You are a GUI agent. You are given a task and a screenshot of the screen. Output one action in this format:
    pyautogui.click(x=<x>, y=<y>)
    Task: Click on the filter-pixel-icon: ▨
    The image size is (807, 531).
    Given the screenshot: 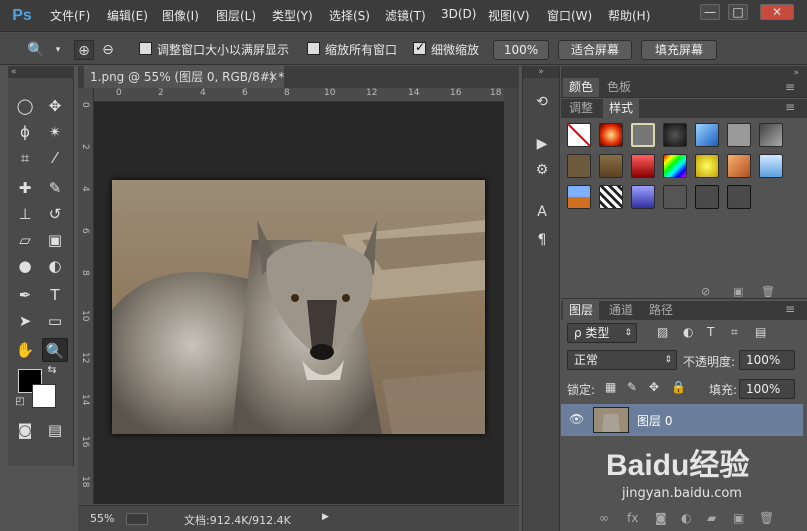 What is the action you would take?
    pyautogui.click(x=662, y=332)
    